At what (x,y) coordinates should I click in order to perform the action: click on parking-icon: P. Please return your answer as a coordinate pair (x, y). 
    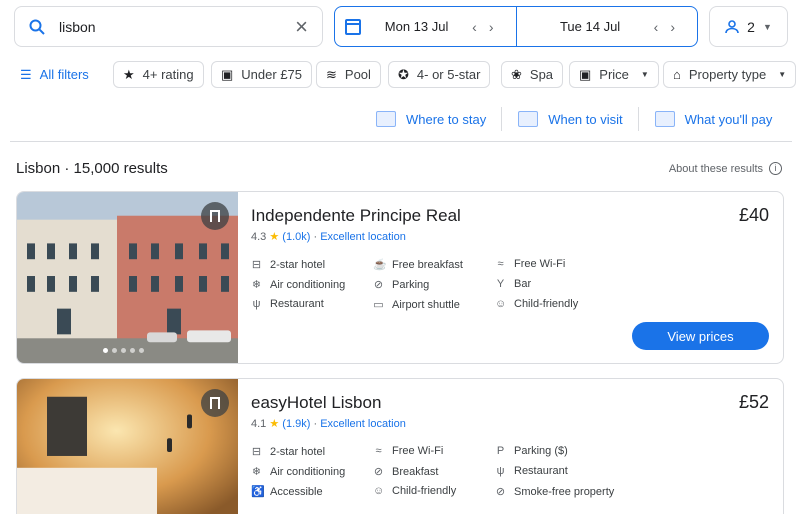
    Looking at the image, I should click on (500, 451).